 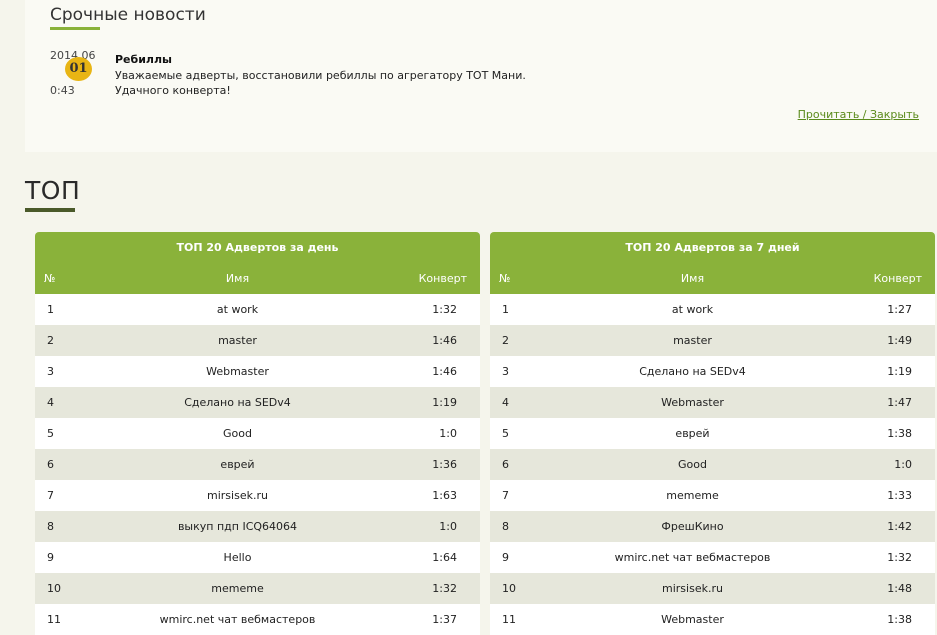 I want to click on top-section-title: ТОП, so click(x=53, y=190).